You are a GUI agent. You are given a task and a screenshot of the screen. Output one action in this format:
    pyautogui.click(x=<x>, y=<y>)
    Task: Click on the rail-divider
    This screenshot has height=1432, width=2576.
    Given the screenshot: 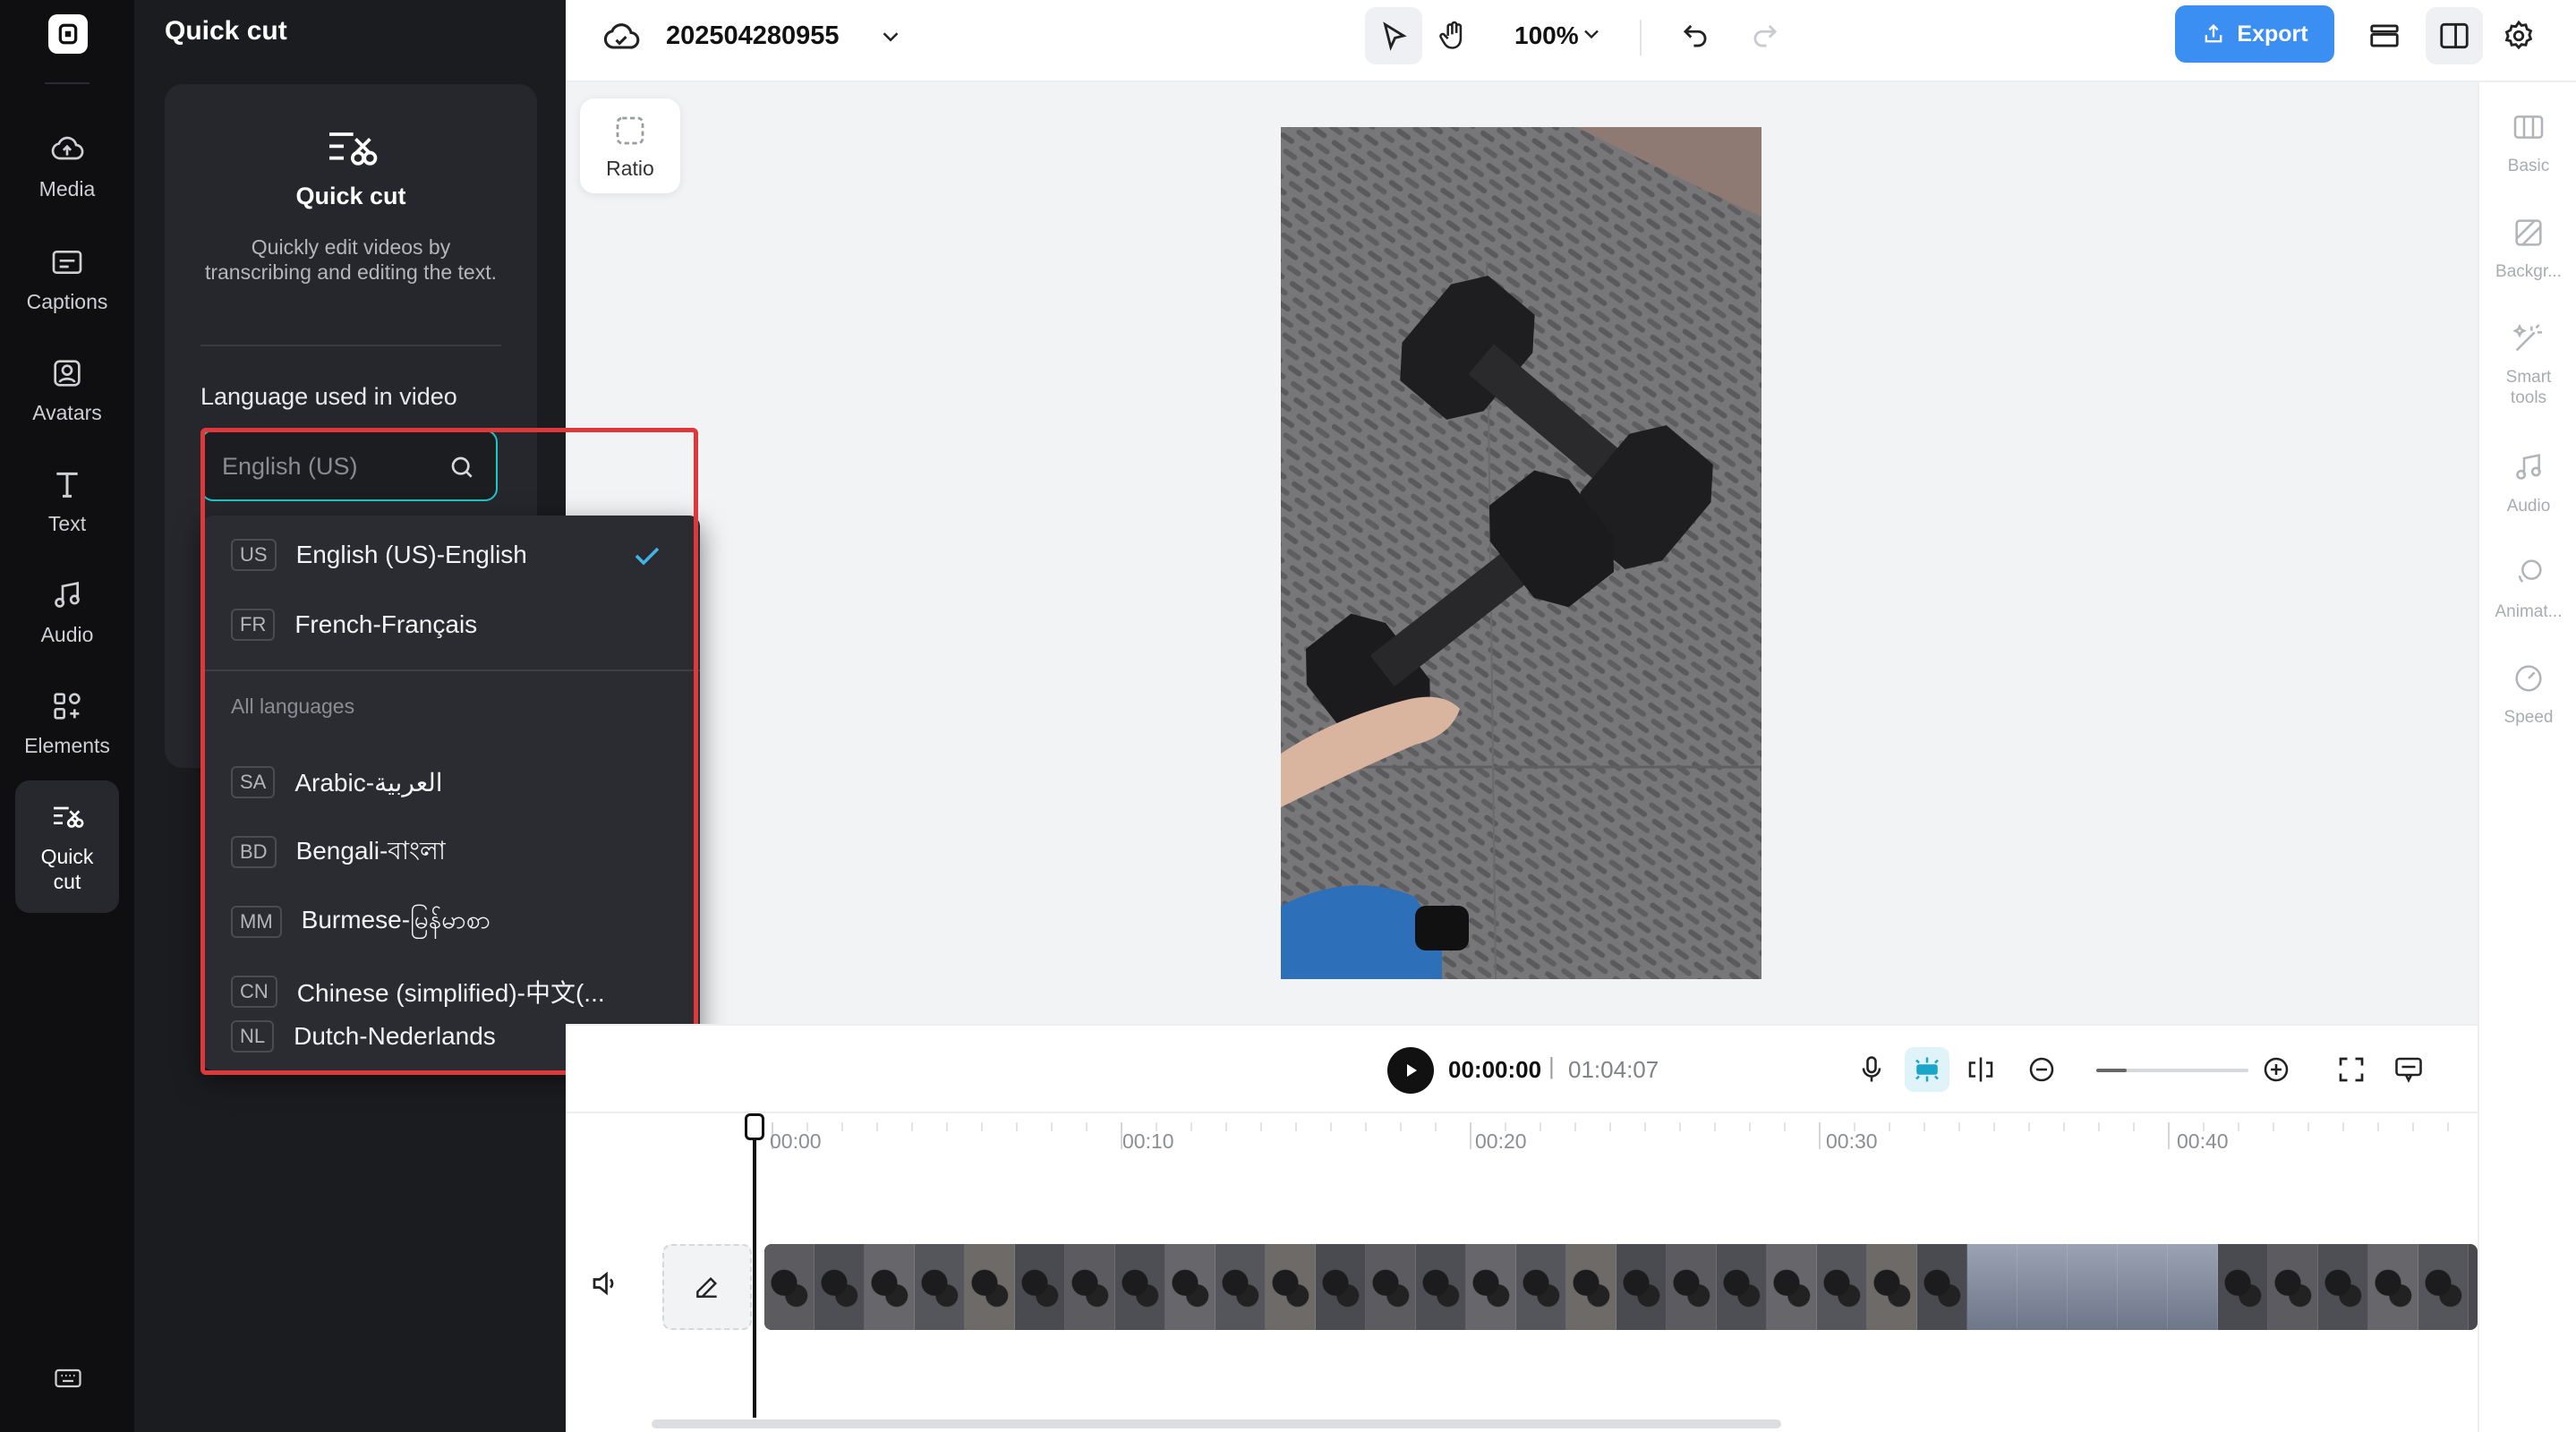 What is the action you would take?
    pyautogui.click(x=67, y=83)
    